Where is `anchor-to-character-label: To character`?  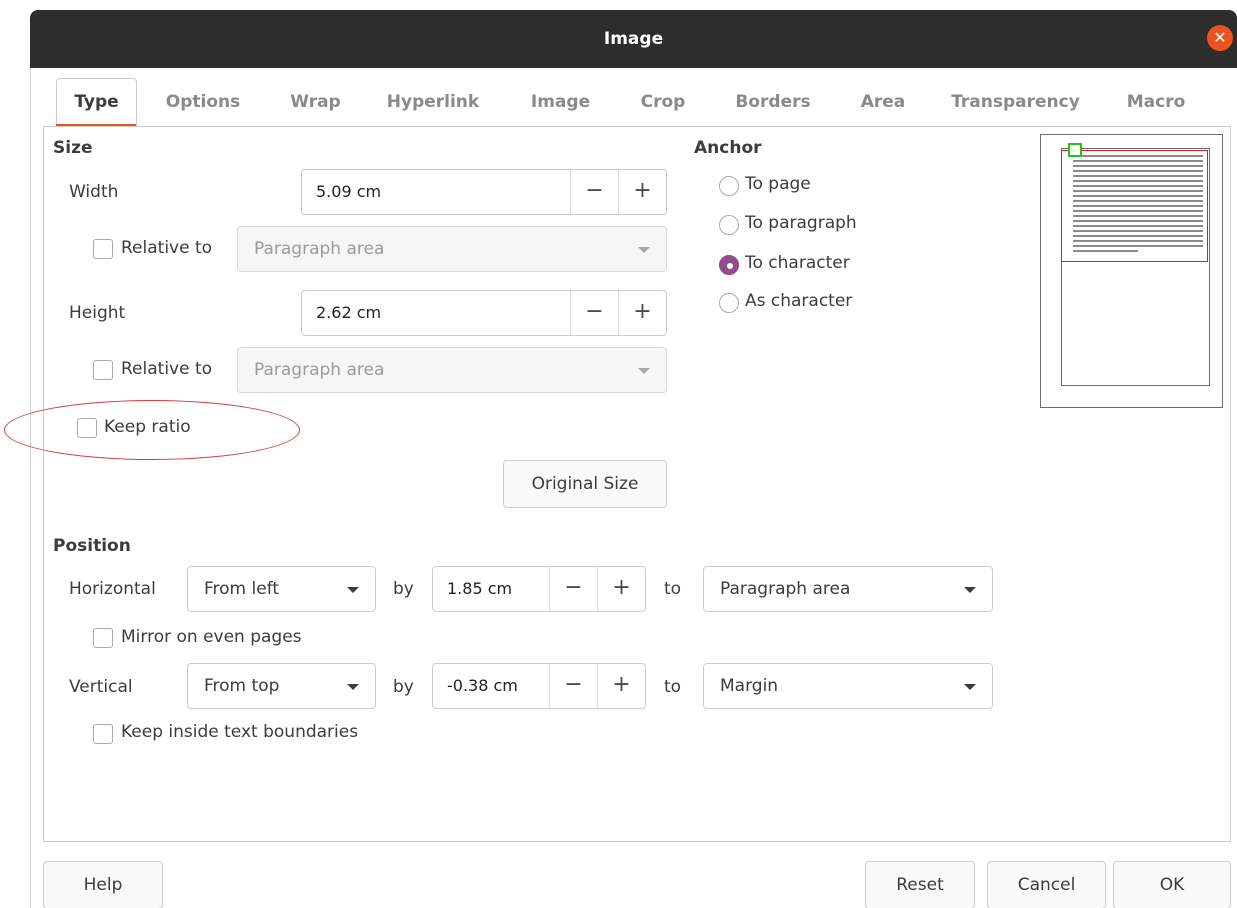 anchor-to-character-label: To character is located at coordinates (797, 263).